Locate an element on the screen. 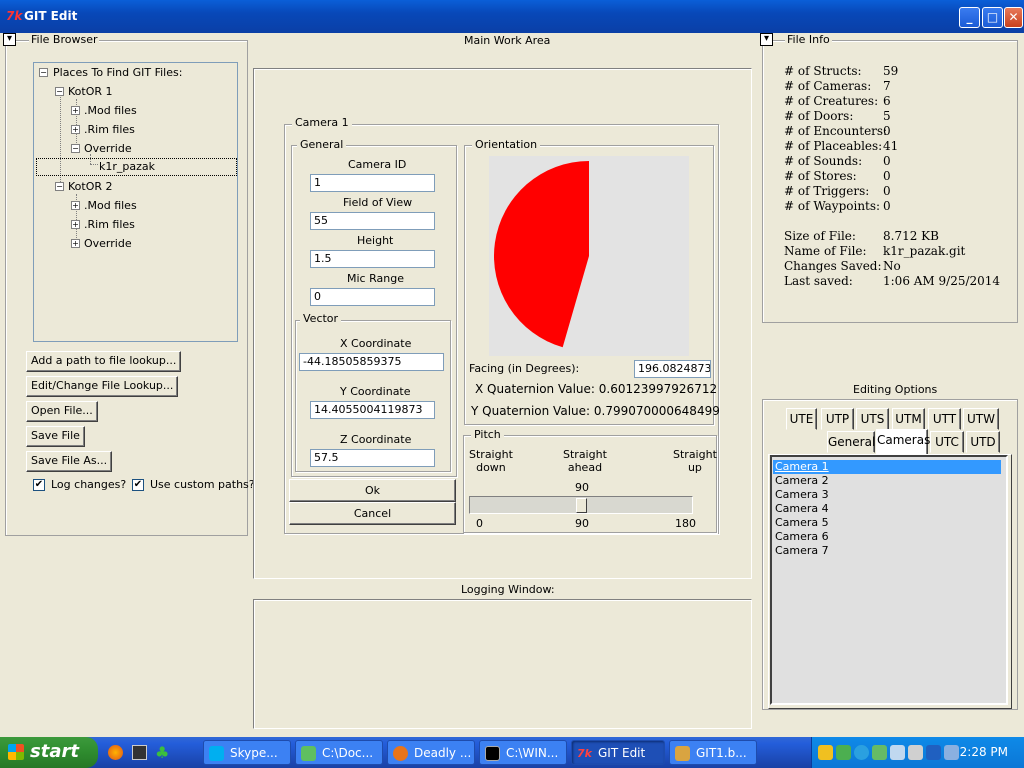 Image resolution: width=1024 pixels, height=768 pixels. tab-utp: UTP is located at coordinates (837, 419).